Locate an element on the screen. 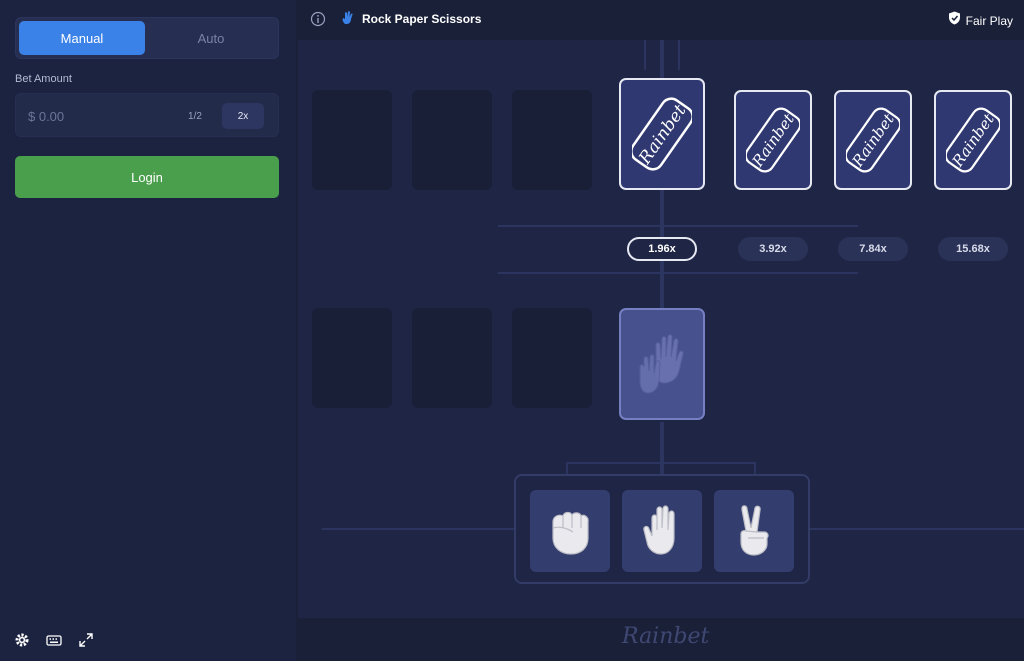 The image size is (1024, 661). scissors-button is located at coordinates (754, 531).